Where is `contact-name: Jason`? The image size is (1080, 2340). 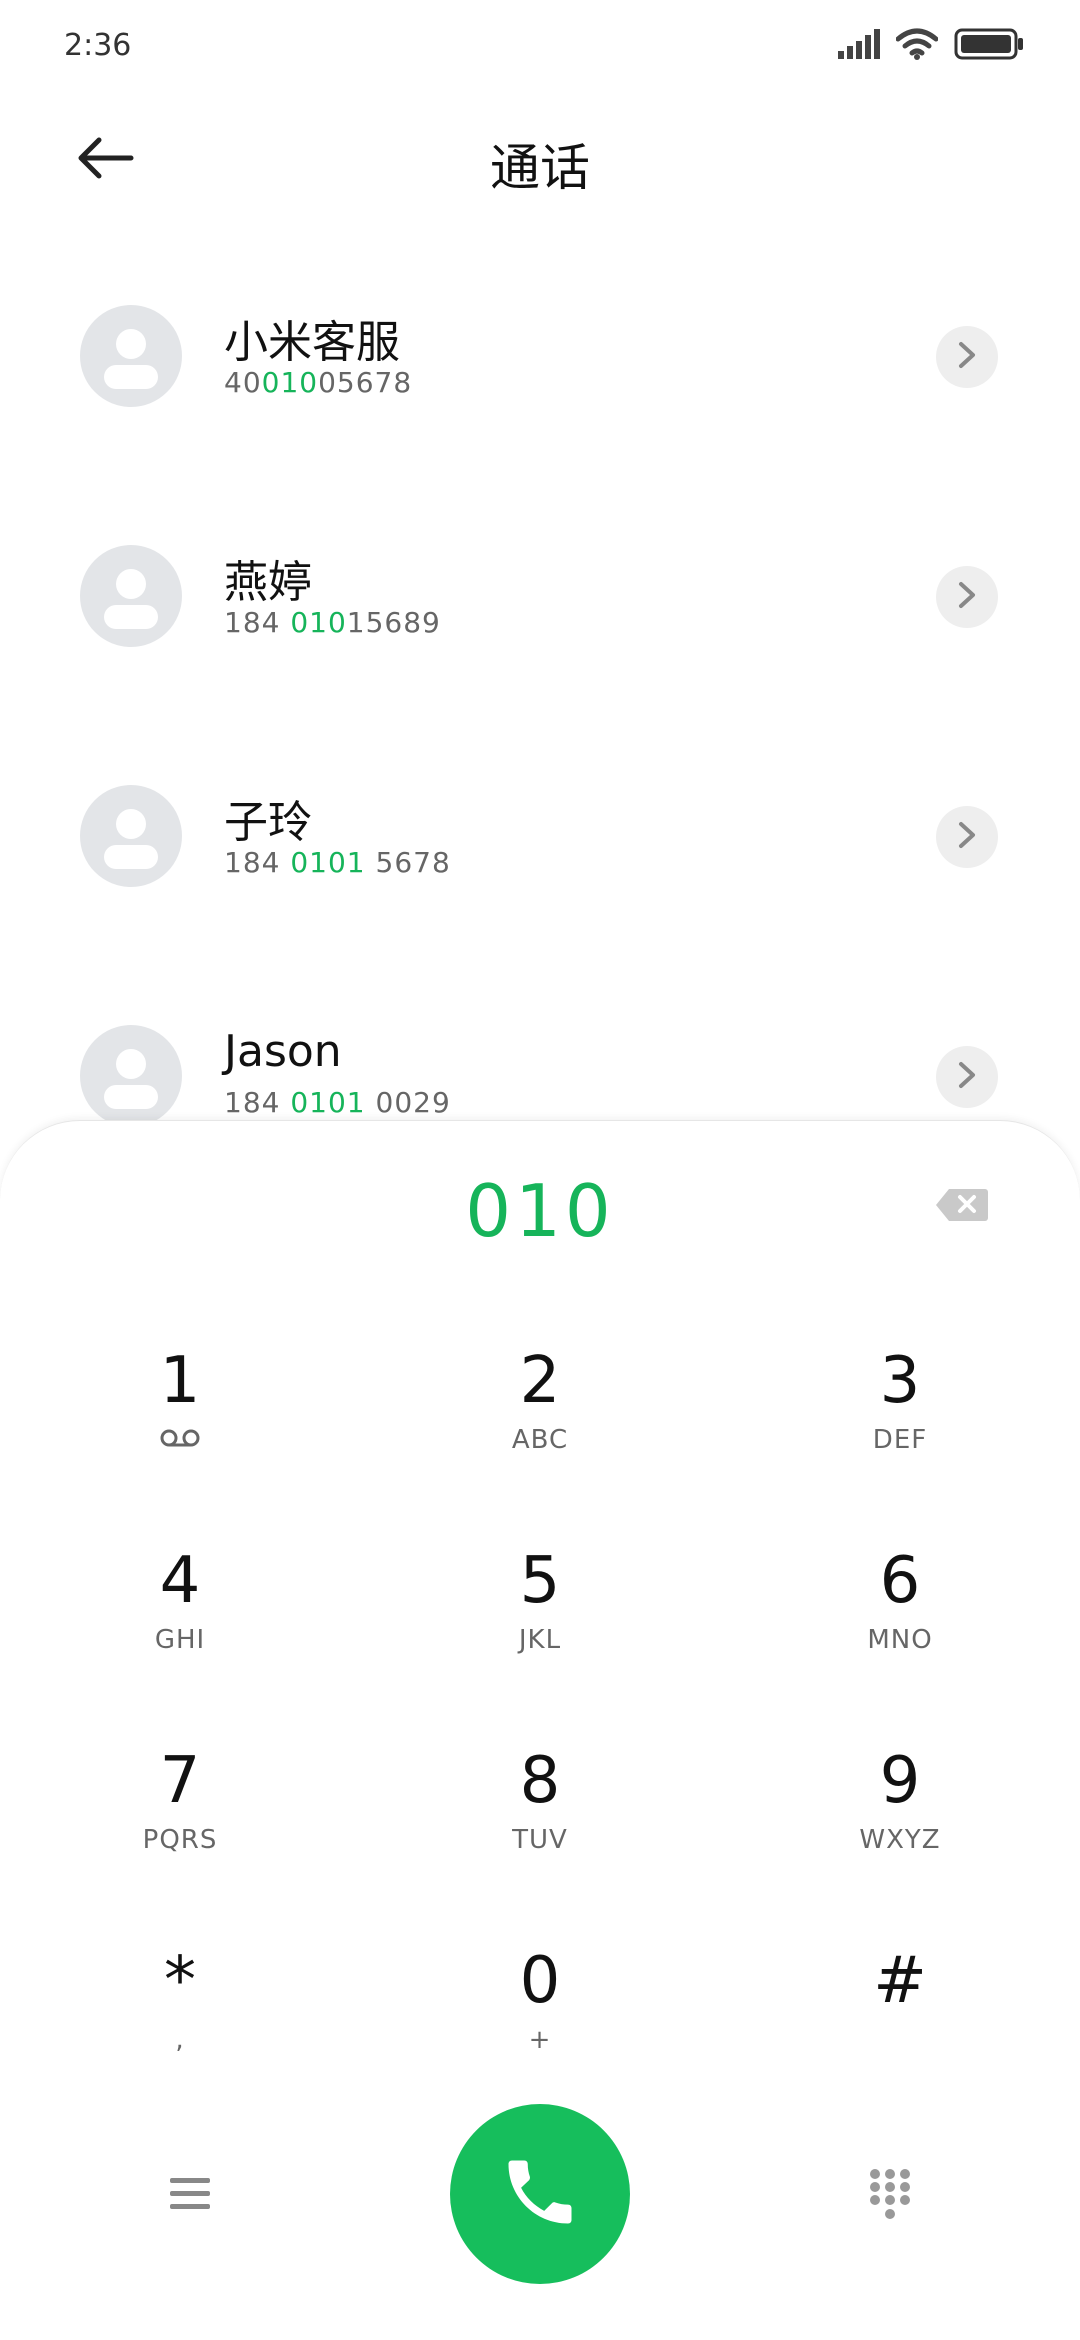 contact-name: Jason is located at coordinates (283, 1051).